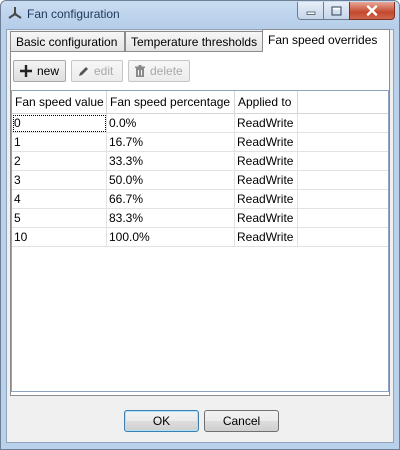 The image size is (400, 450). Describe the element at coordinates (171, 237) in the screenshot. I see `fan-speed-percentage-cell: 100.0%` at that location.